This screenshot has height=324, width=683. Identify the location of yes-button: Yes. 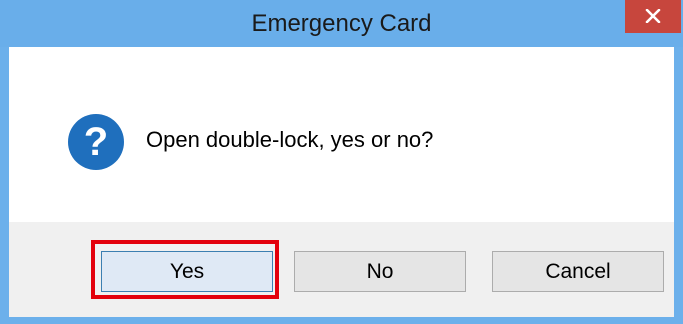
(187, 271).